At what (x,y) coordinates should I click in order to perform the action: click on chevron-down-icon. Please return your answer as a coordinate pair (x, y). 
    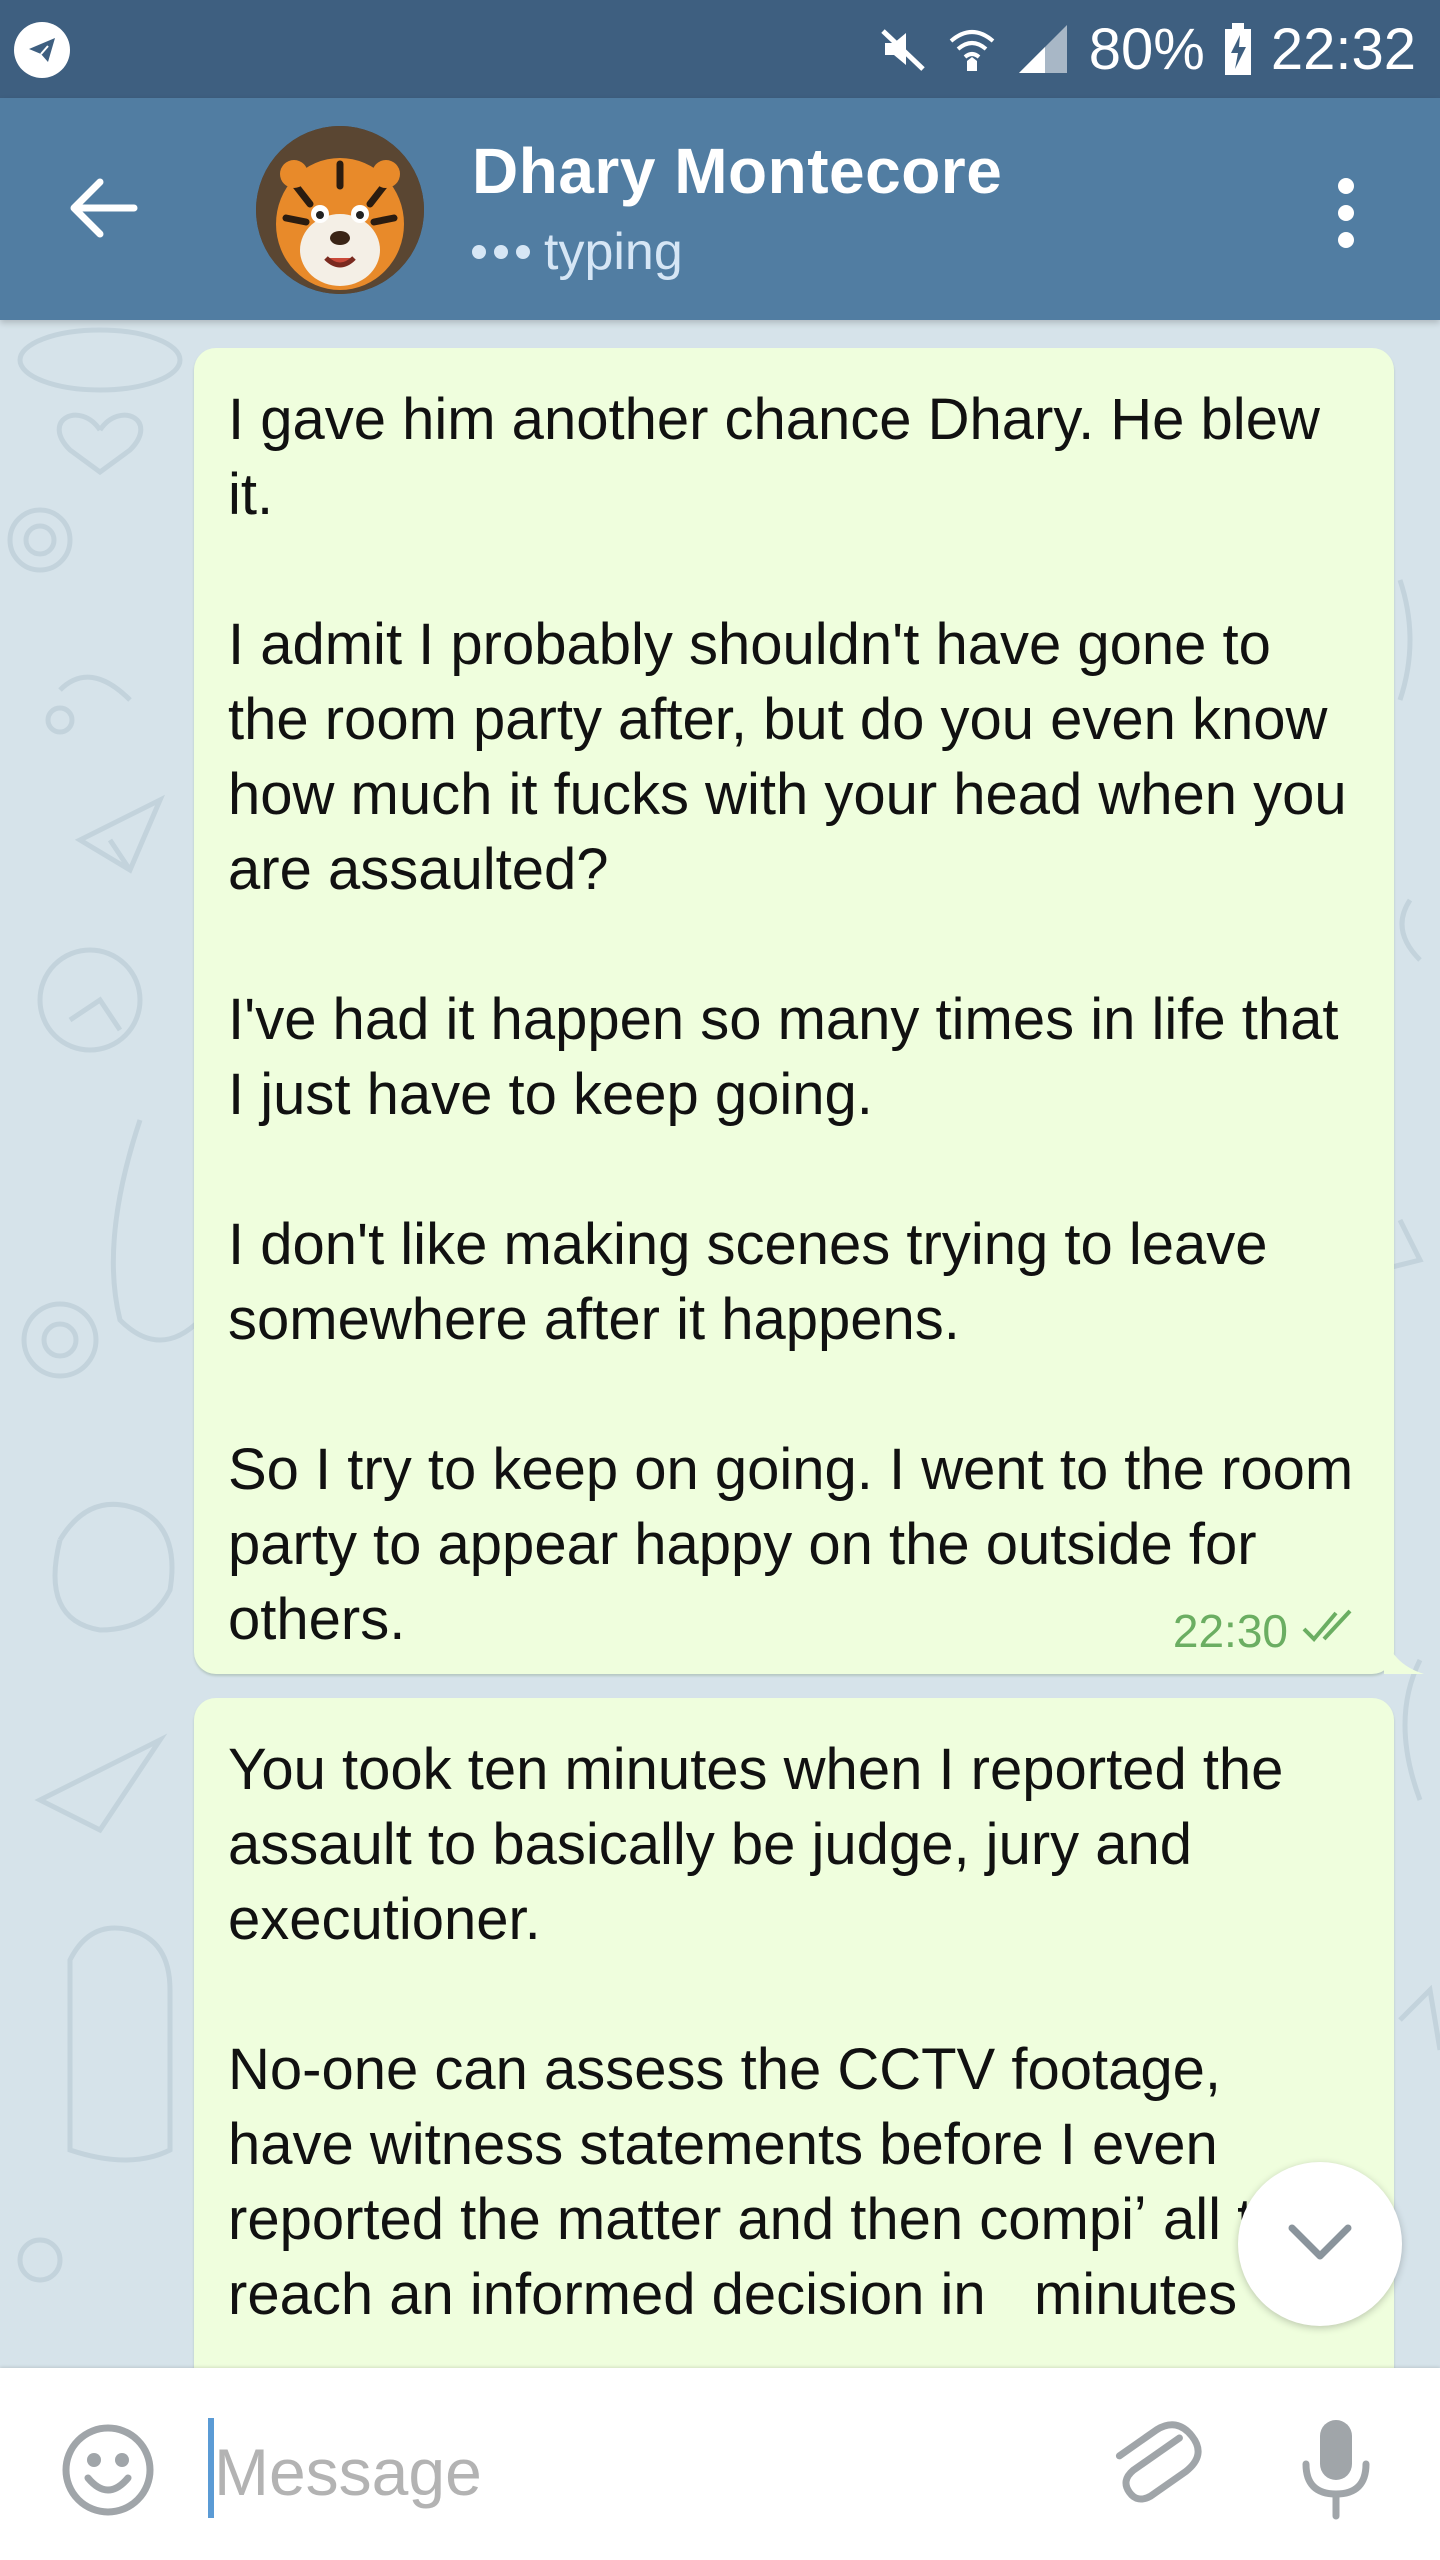
    Looking at the image, I should click on (1320, 2242).